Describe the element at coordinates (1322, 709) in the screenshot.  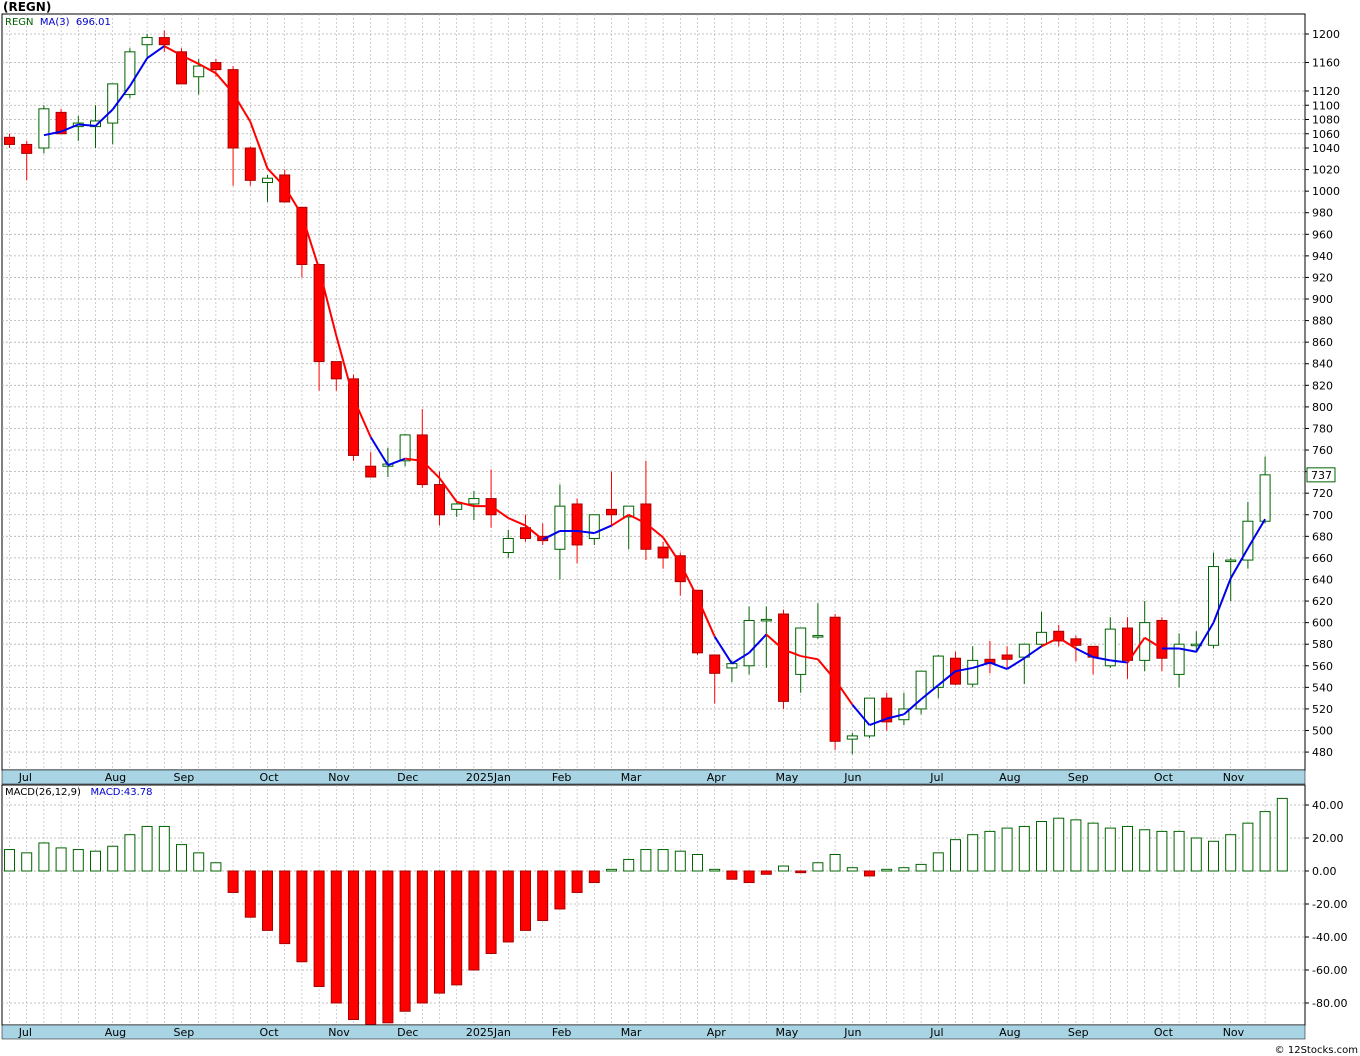
I see `price-tick-label: 520` at that location.